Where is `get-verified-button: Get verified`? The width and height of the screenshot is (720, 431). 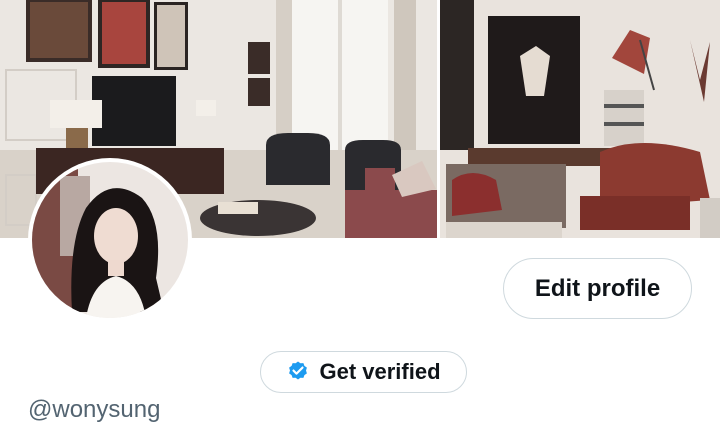
get-verified-button: Get verified is located at coordinates (363, 372).